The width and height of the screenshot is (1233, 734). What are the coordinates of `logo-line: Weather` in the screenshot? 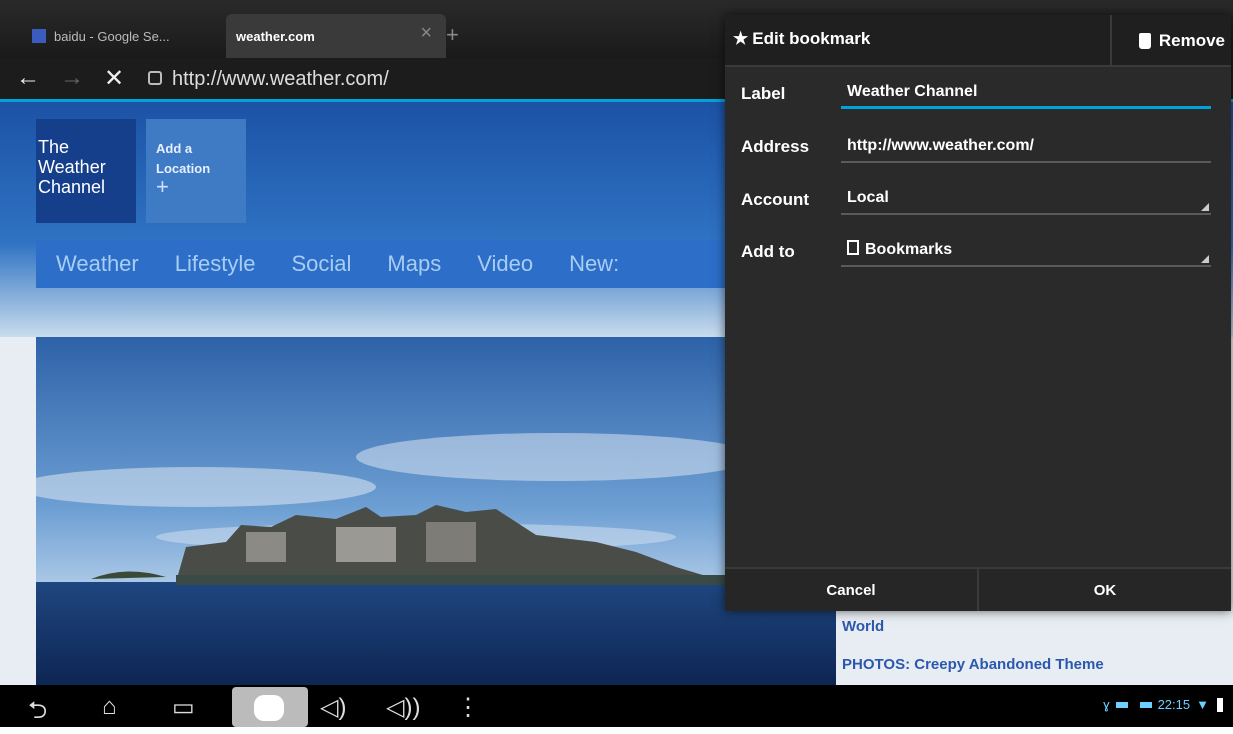 It's located at (72, 167).